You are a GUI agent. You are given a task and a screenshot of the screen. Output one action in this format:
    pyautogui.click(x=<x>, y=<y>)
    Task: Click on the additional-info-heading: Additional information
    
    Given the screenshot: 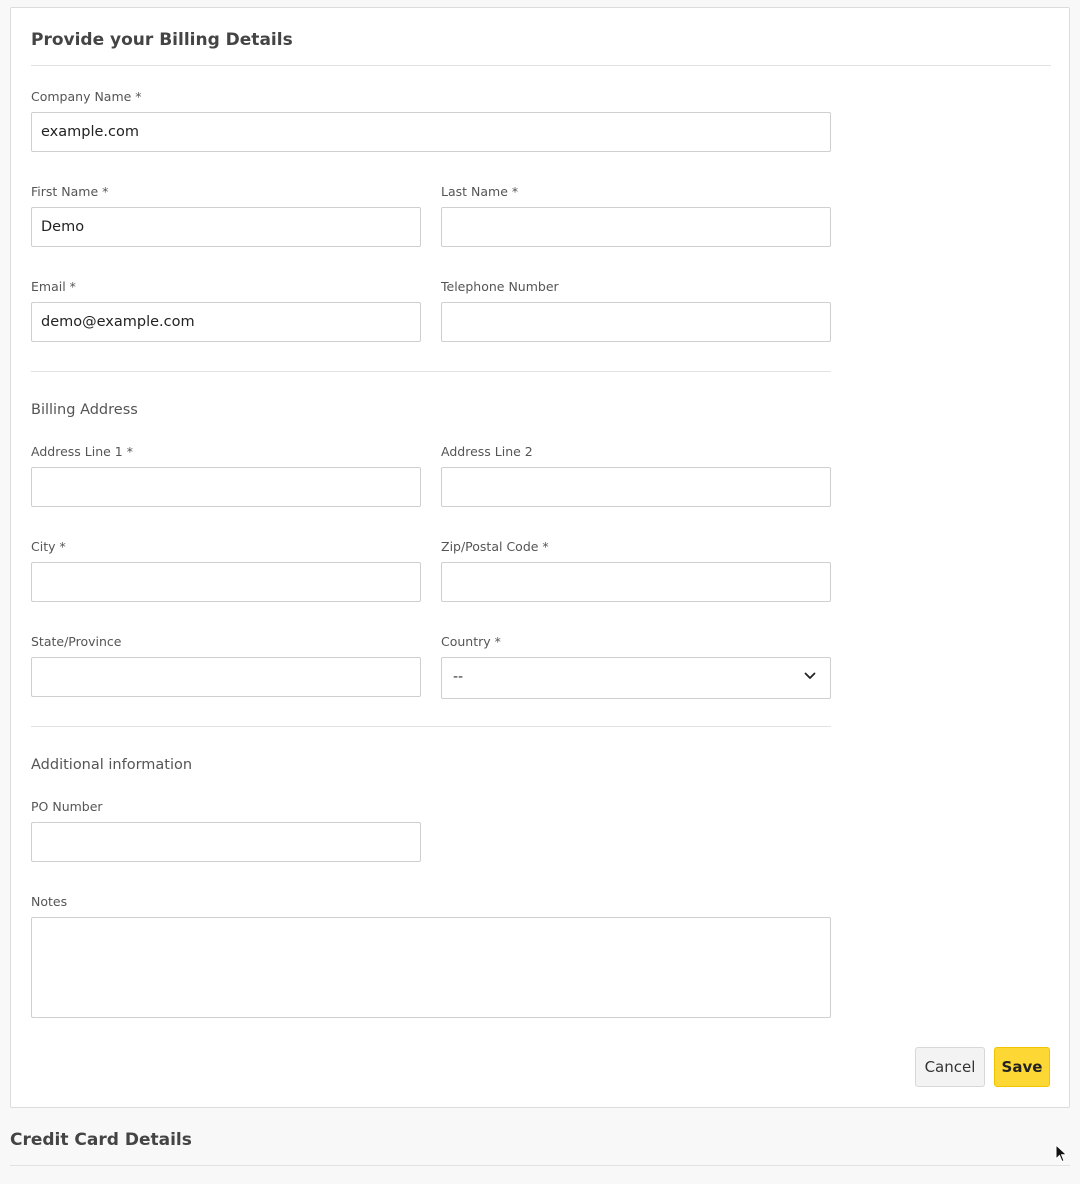 What is the action you would take?
    pyautogui.click(x=112, y=765)
    